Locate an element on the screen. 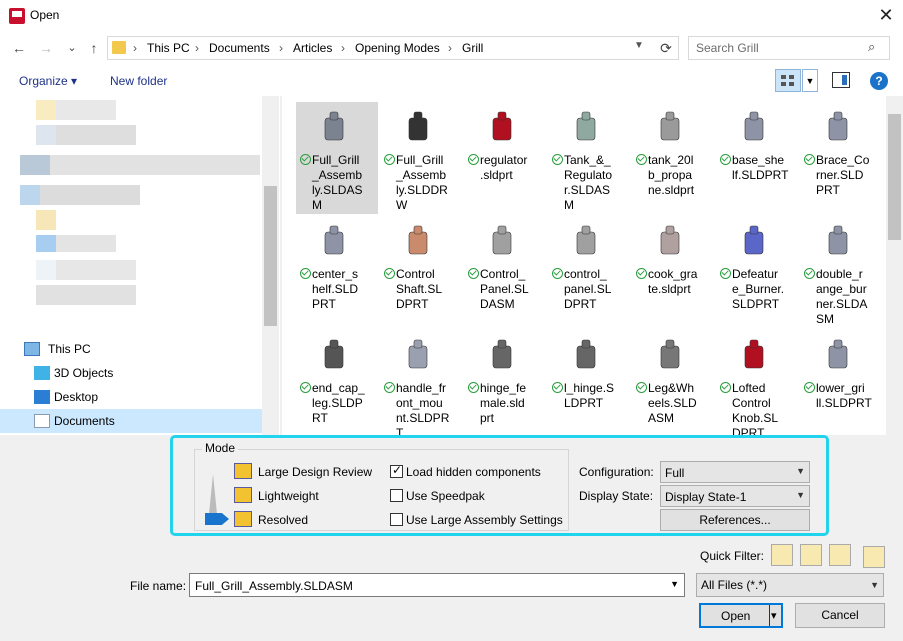  file-scrollbar-thumb is located at coordinates (894, 177).